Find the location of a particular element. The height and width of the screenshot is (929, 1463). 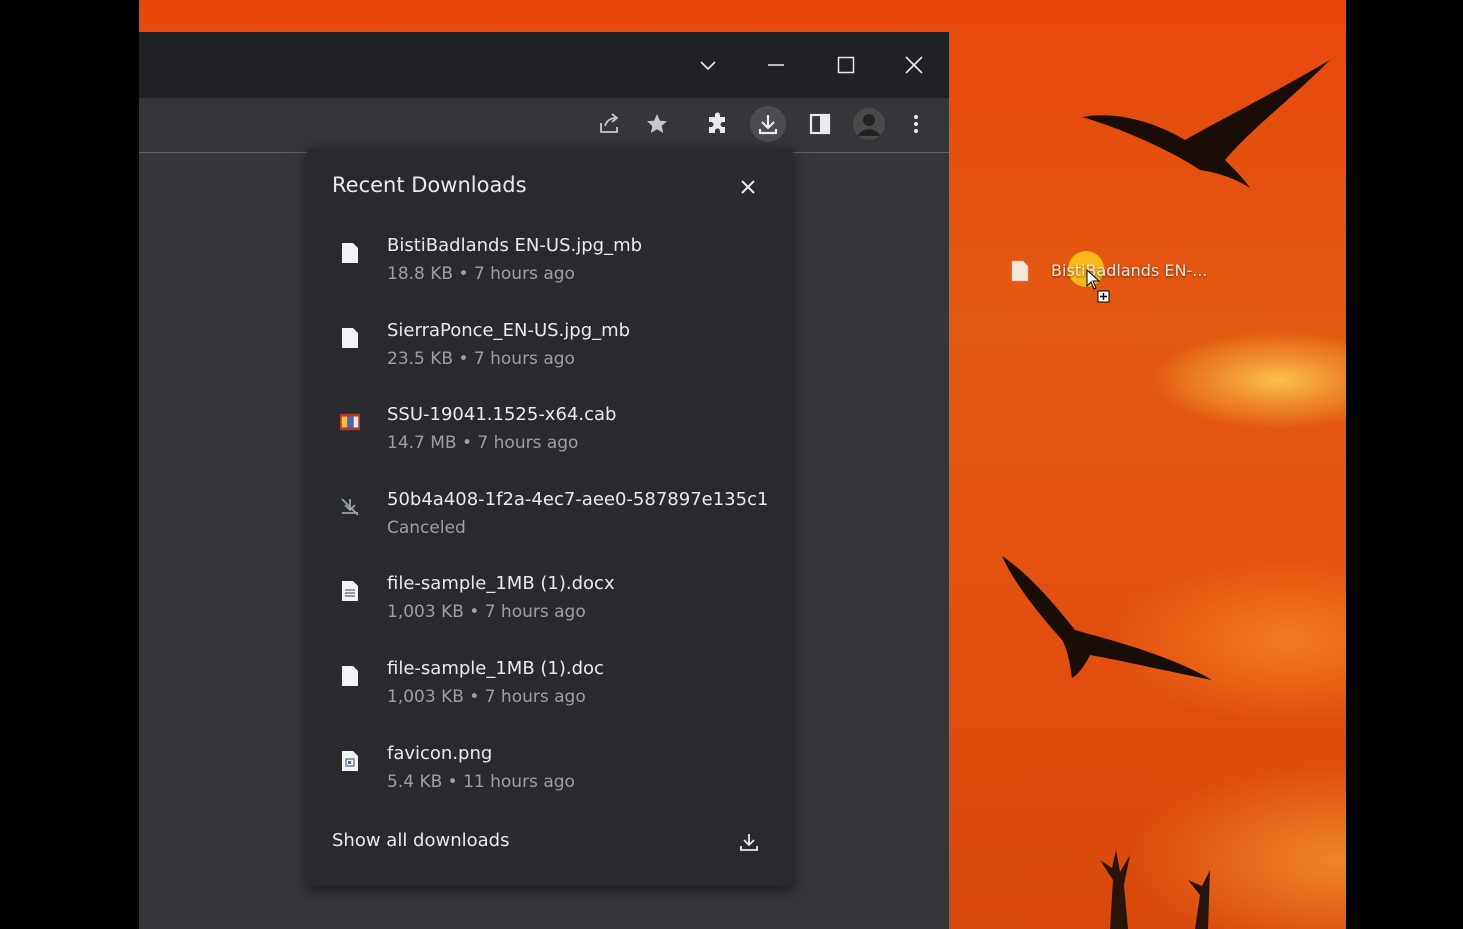

maximize-button is located at coordinates (846, 65).